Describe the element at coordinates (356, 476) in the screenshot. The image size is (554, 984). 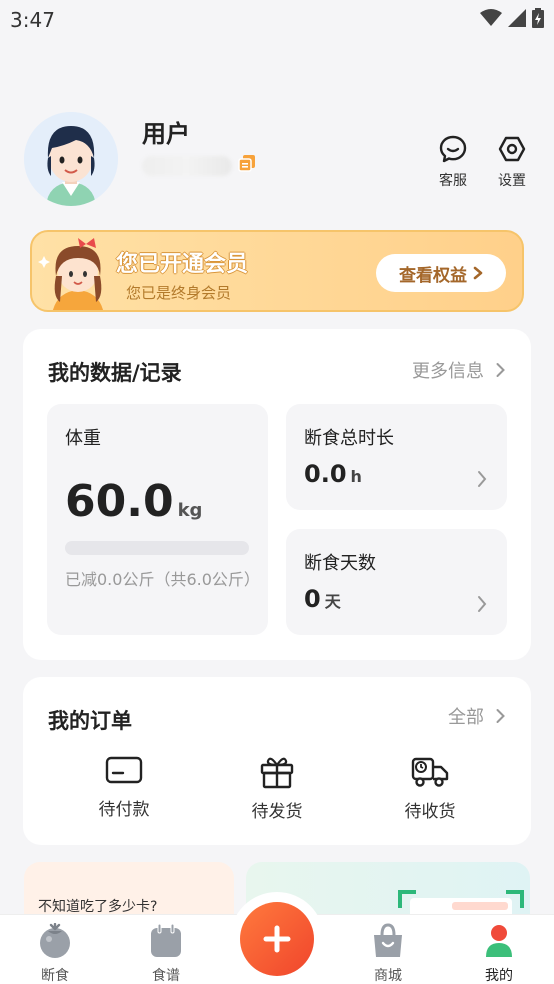
I see `fasting-total-unit: h` at that location.